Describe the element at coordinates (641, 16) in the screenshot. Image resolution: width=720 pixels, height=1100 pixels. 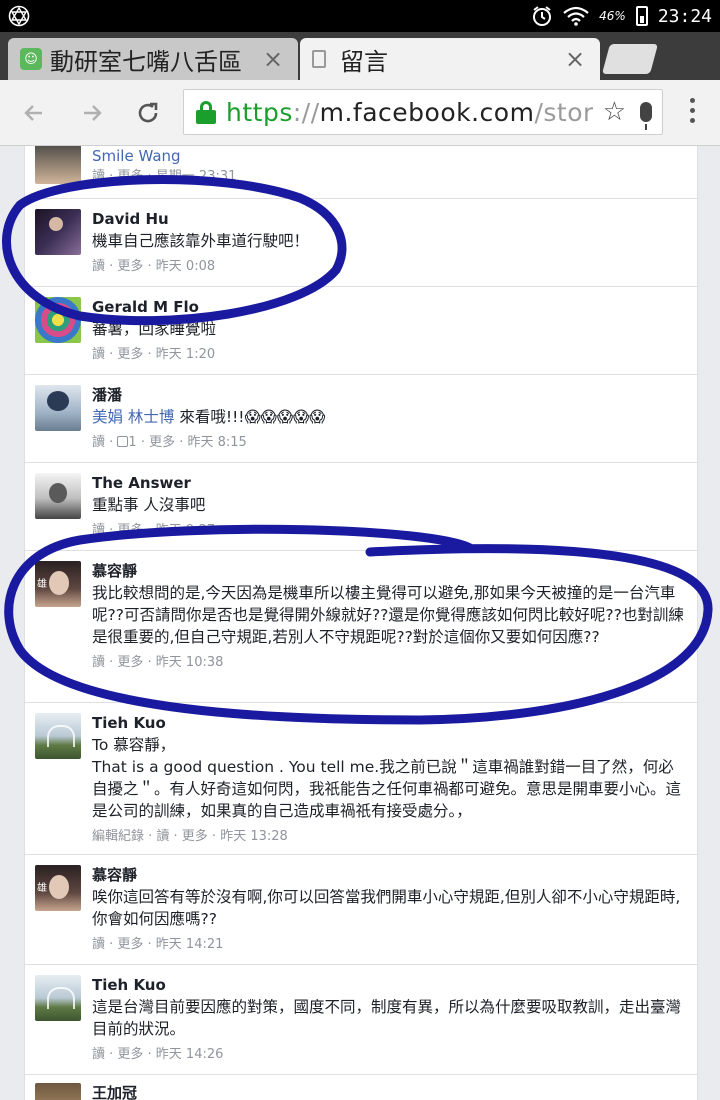
I see `battery-icon` at that location.